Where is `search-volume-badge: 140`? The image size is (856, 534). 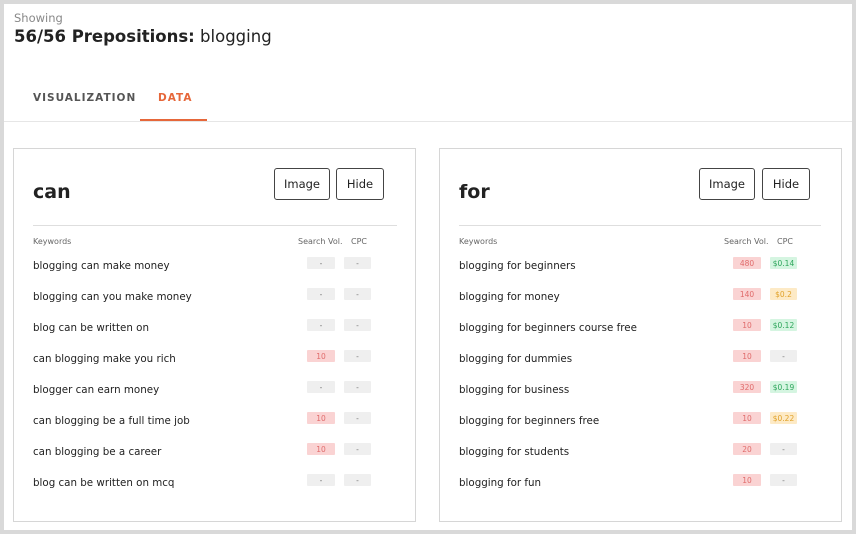
search-volume-badge: 140 is located at coordinates (747, 294).